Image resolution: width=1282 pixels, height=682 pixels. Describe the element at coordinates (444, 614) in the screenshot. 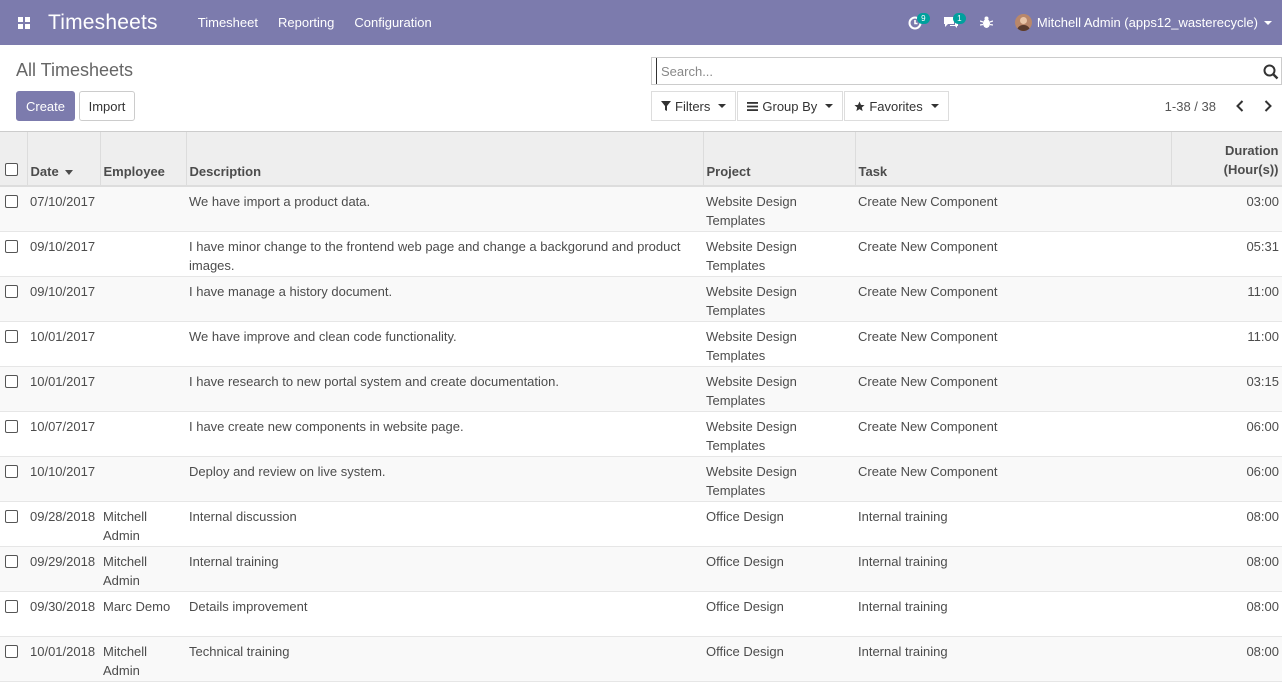

I see `cell-description: Details improvement` at that location.